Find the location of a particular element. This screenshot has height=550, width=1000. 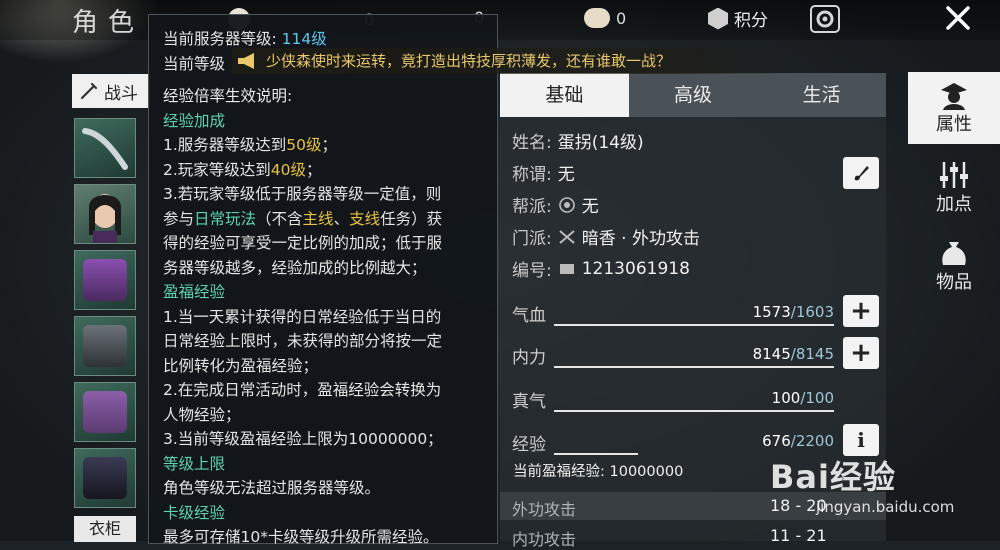

bonus-item-3c: 得的经验可享受一定比例的加成；低于服 is located at coordinates (303, 243).